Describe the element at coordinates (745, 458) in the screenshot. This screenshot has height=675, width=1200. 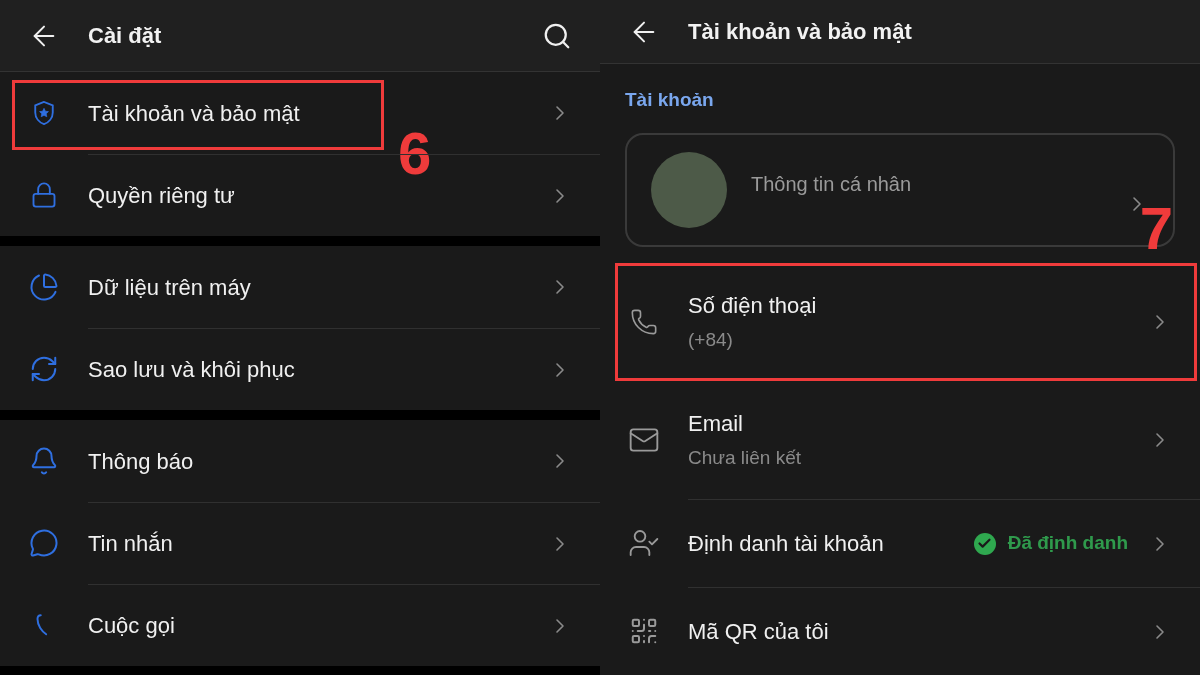
I see `item-subtitle: Chưa liên kết` at that location.